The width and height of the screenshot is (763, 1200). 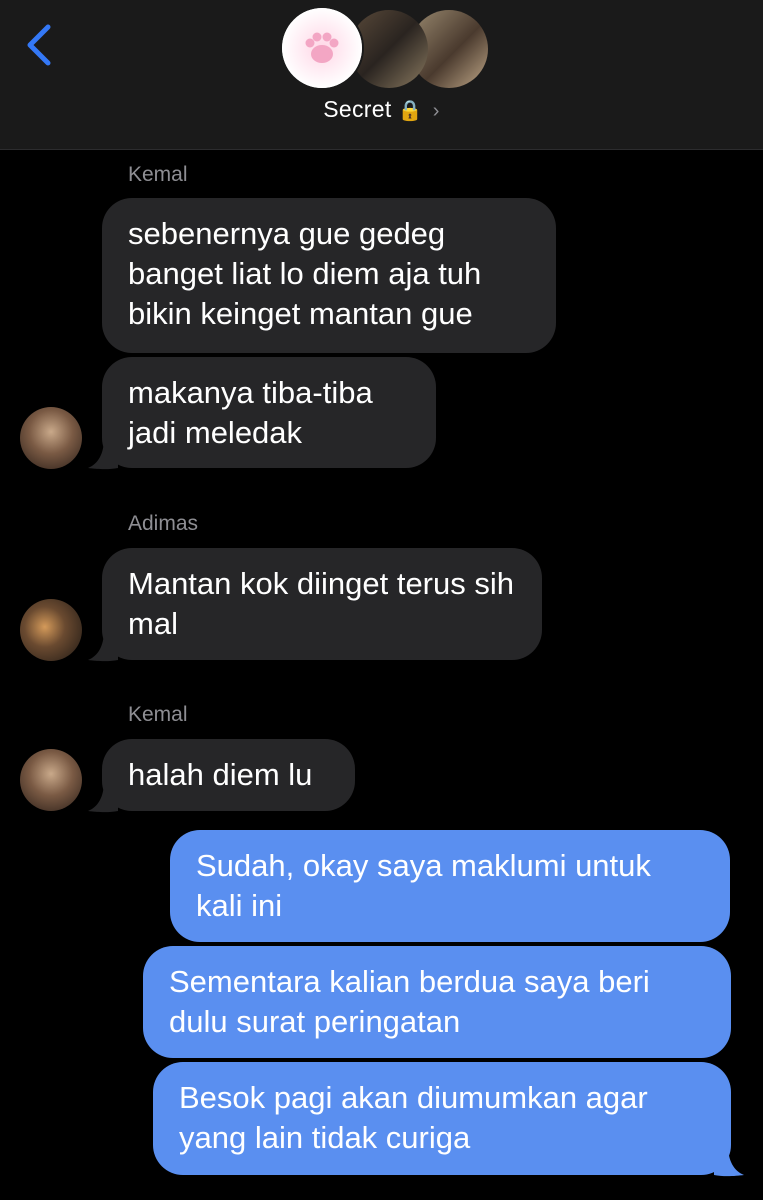 I want to click on paw-icon, so click(x=322, y=48).